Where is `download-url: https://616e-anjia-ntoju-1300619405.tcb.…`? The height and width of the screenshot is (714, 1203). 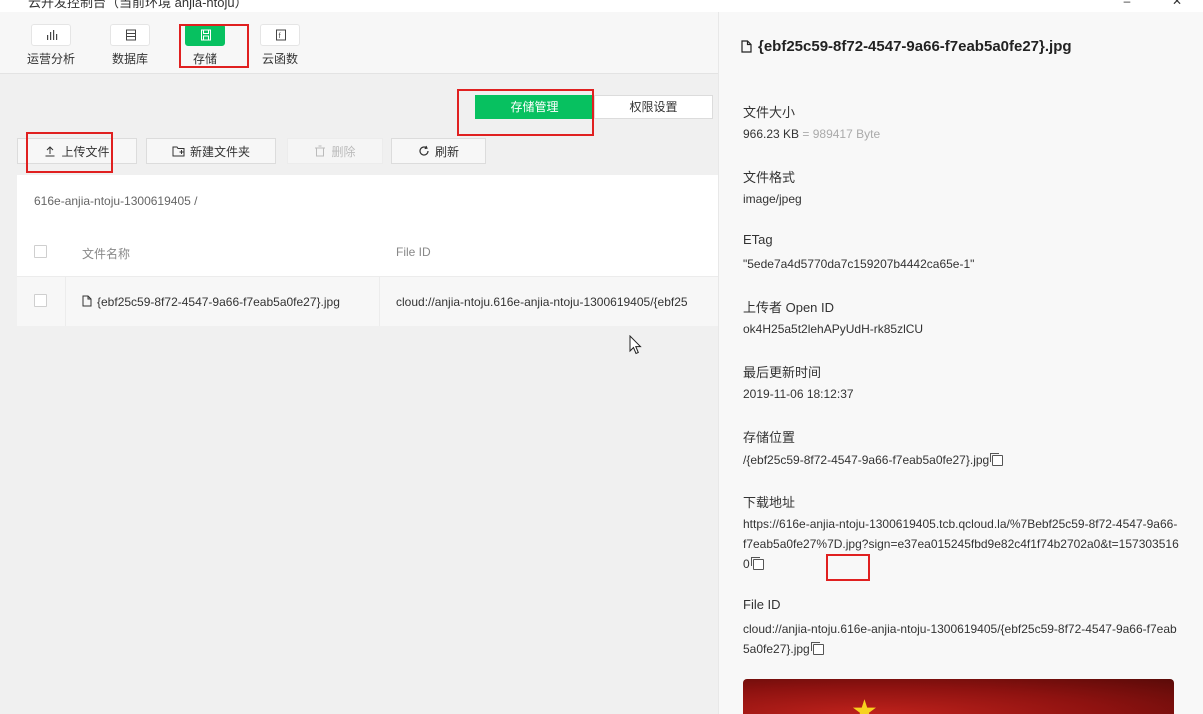
download-url: https://616e-anjia-ntoju-1300619405.tcb.… is located at coordinates (961, 544).